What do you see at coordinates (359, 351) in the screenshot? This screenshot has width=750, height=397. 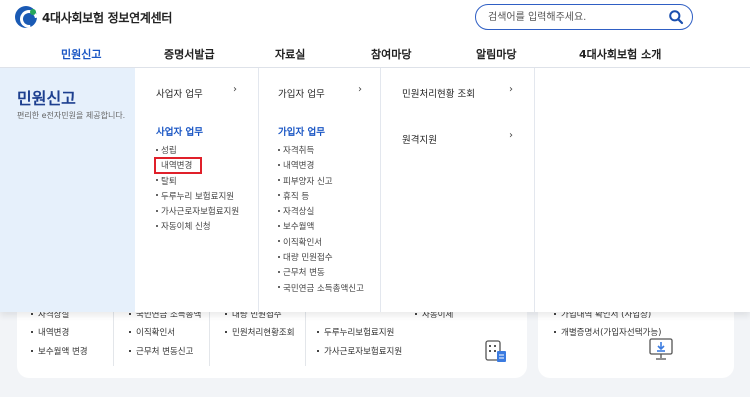 I see `bg-item-domestic-worker-support: 가사근로자보험료지원` at bounding box center [359, 351].